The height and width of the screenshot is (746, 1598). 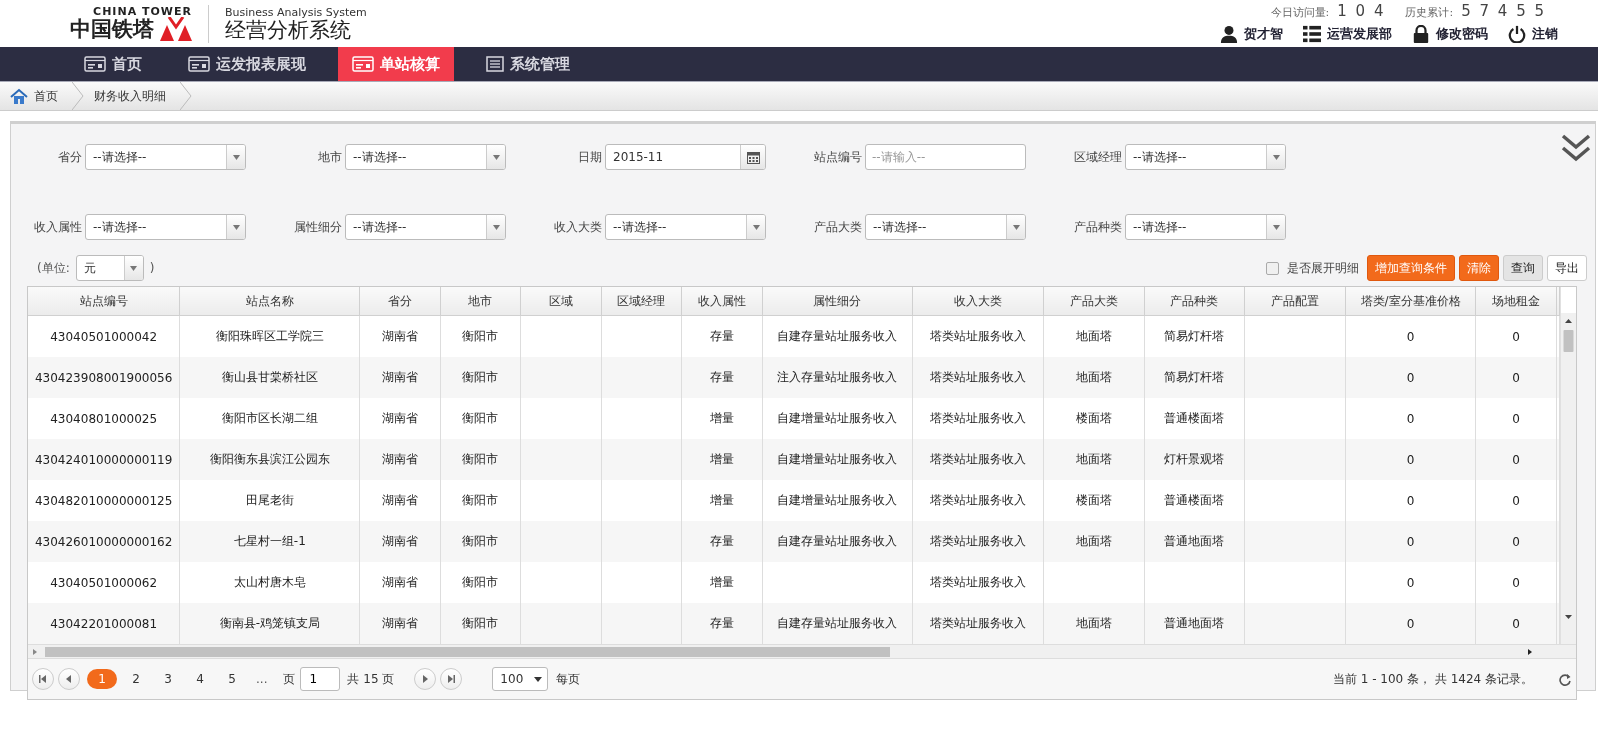 What do you see at coordinates (753, 157) in the screenshot?
I see `calendar-icon` at bounding box center [753, 157].